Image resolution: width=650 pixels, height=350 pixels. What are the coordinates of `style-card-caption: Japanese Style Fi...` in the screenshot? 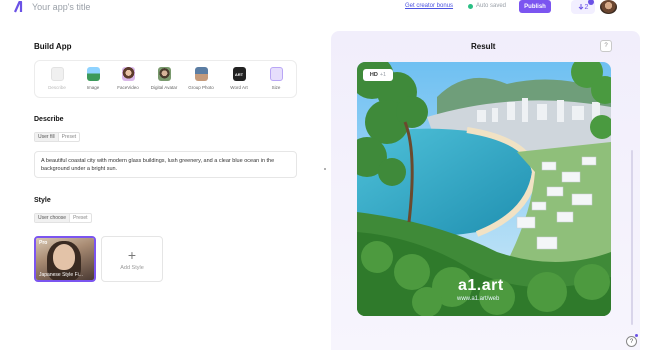 It's located at (61, 275).